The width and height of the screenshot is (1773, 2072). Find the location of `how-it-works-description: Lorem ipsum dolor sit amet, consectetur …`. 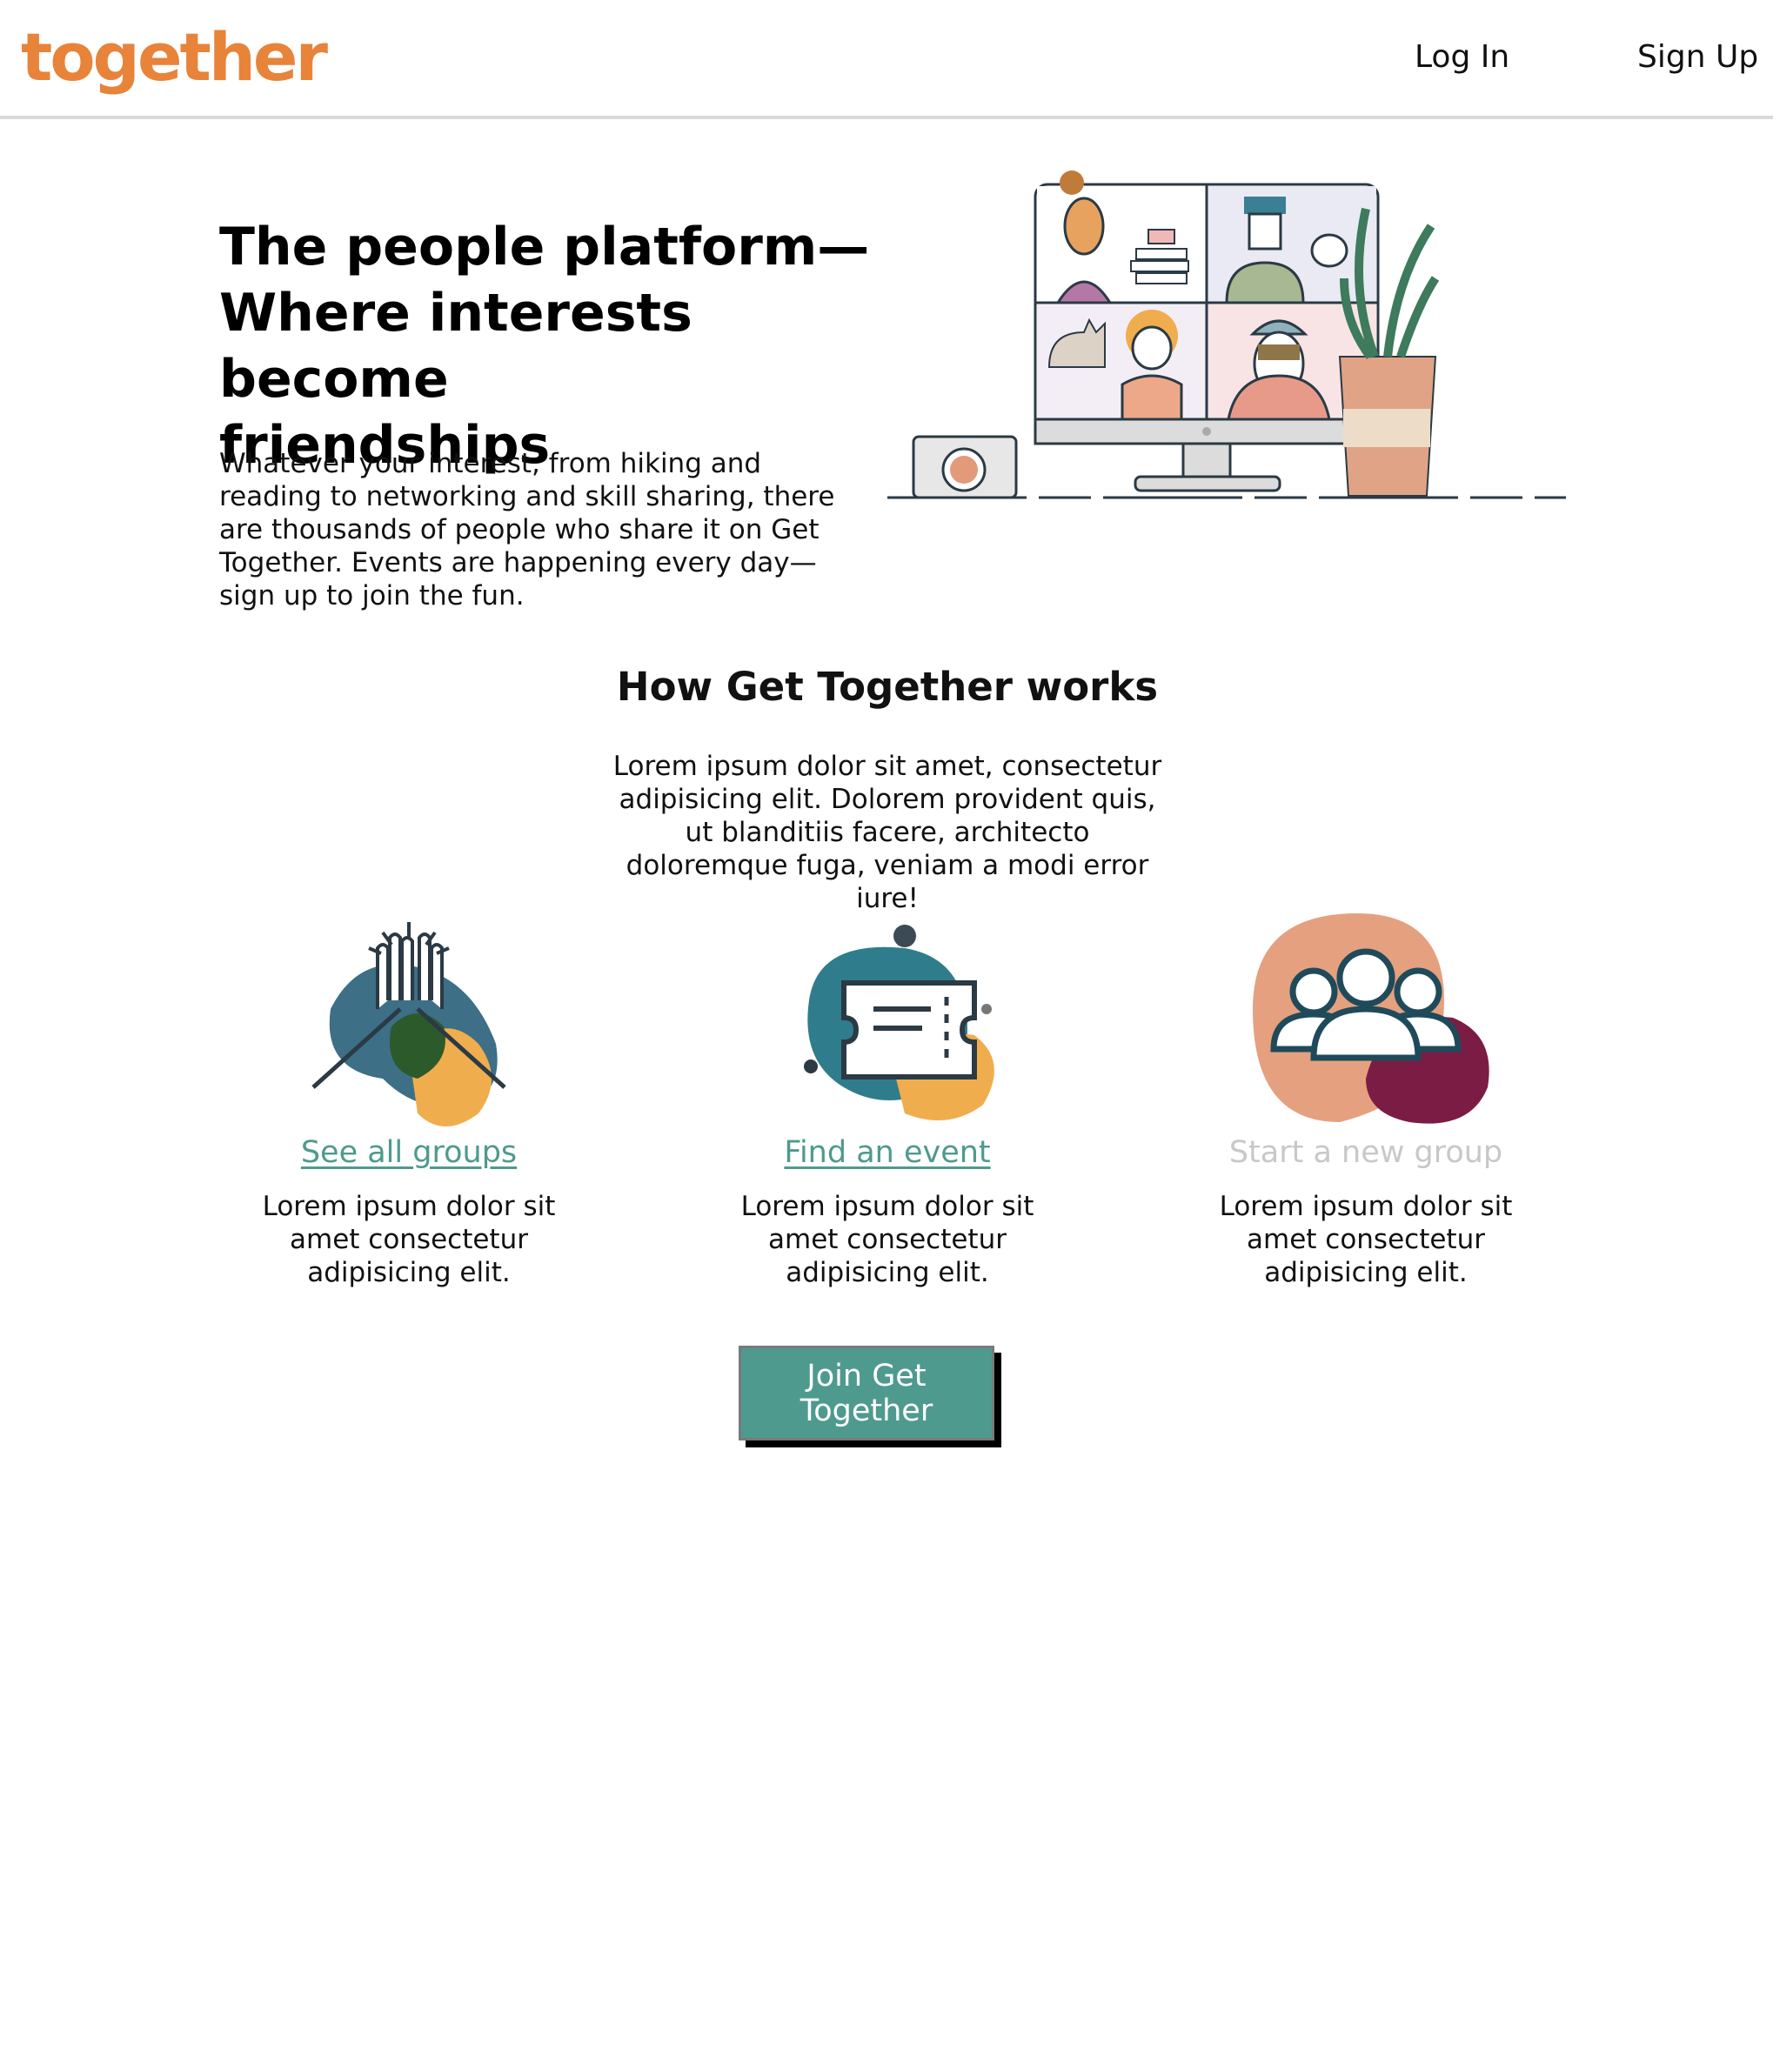

how-it-works-description: Lorem ipsum dolor sit amet, consectetur … is located at coordinates (887, 832).